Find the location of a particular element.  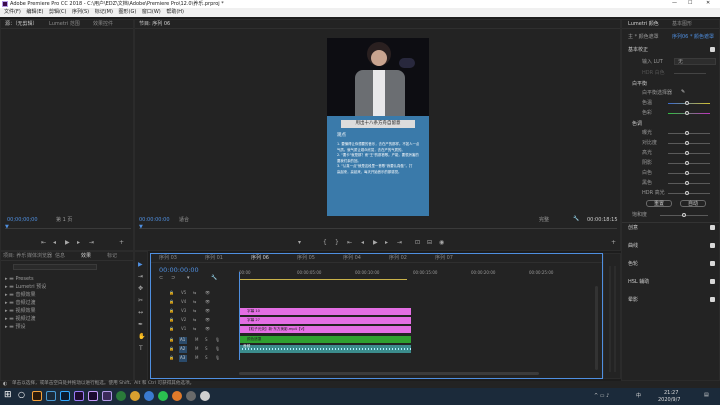

step-back-icon: ◂ is located at coordinates (54, 243).